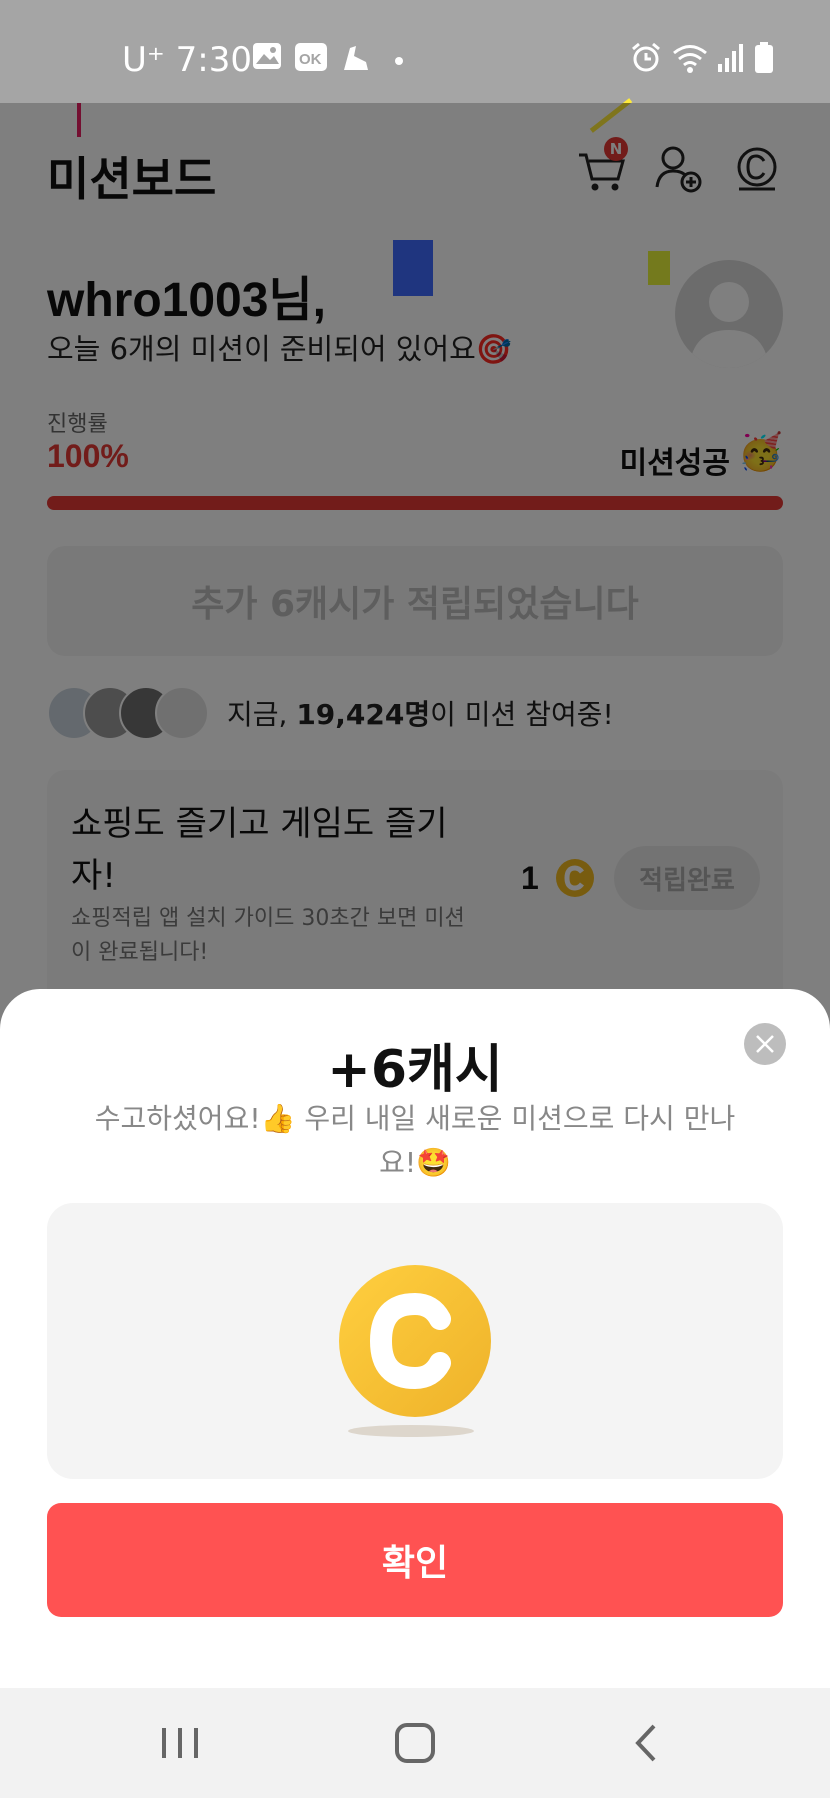 This screenshot has width=830, height=1798. I want to click on home-icon, so click(415, 1743).